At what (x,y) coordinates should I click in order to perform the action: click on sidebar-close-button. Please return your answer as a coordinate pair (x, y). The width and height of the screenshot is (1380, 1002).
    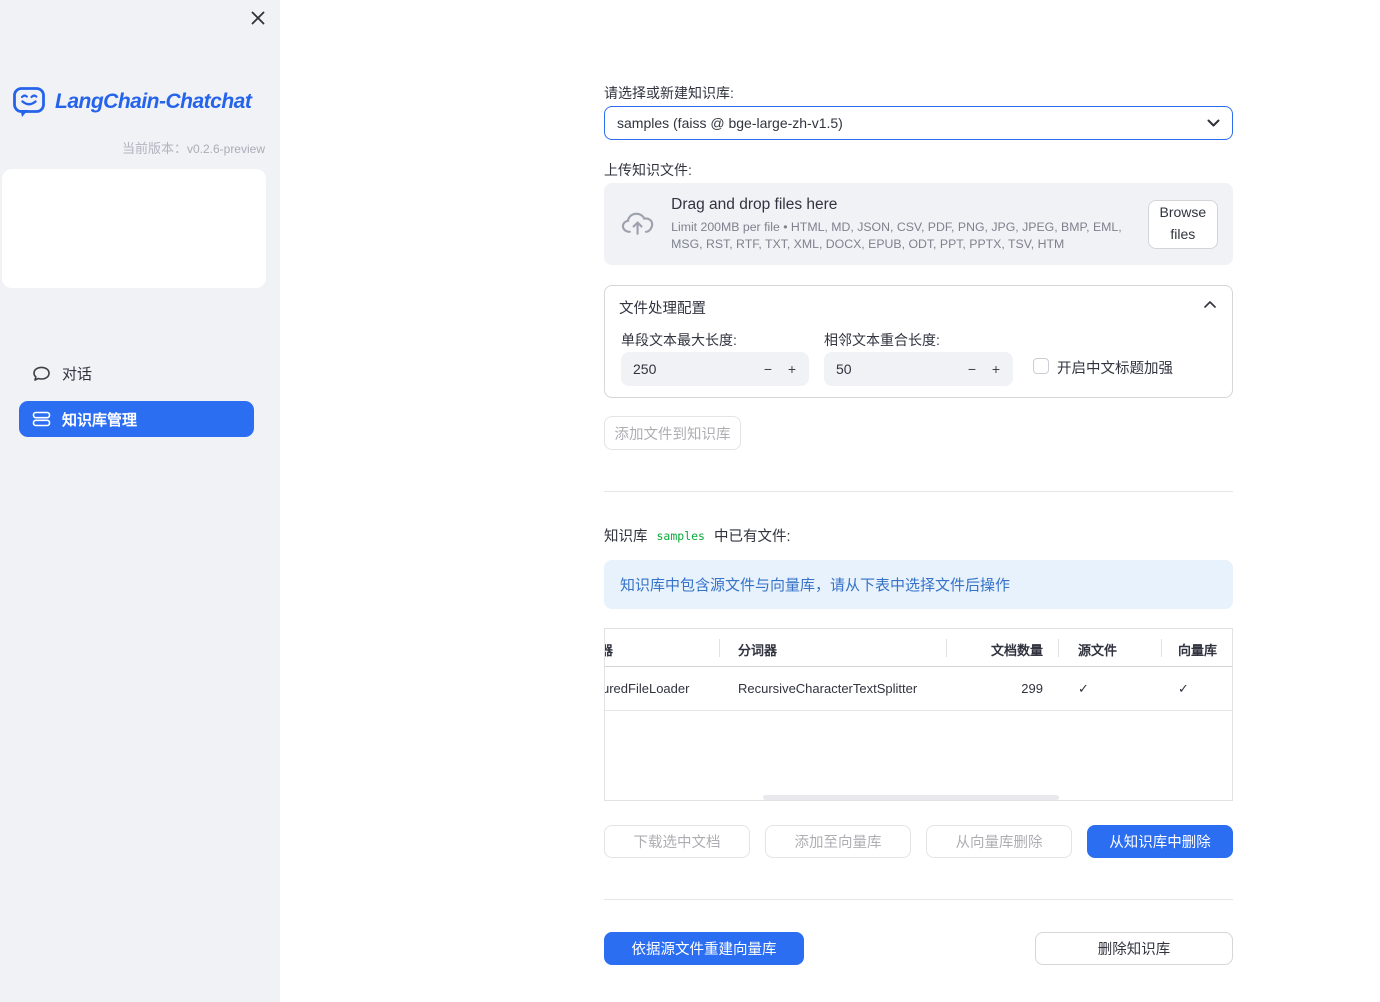
    Looking at the image, I should click on (258, 18).